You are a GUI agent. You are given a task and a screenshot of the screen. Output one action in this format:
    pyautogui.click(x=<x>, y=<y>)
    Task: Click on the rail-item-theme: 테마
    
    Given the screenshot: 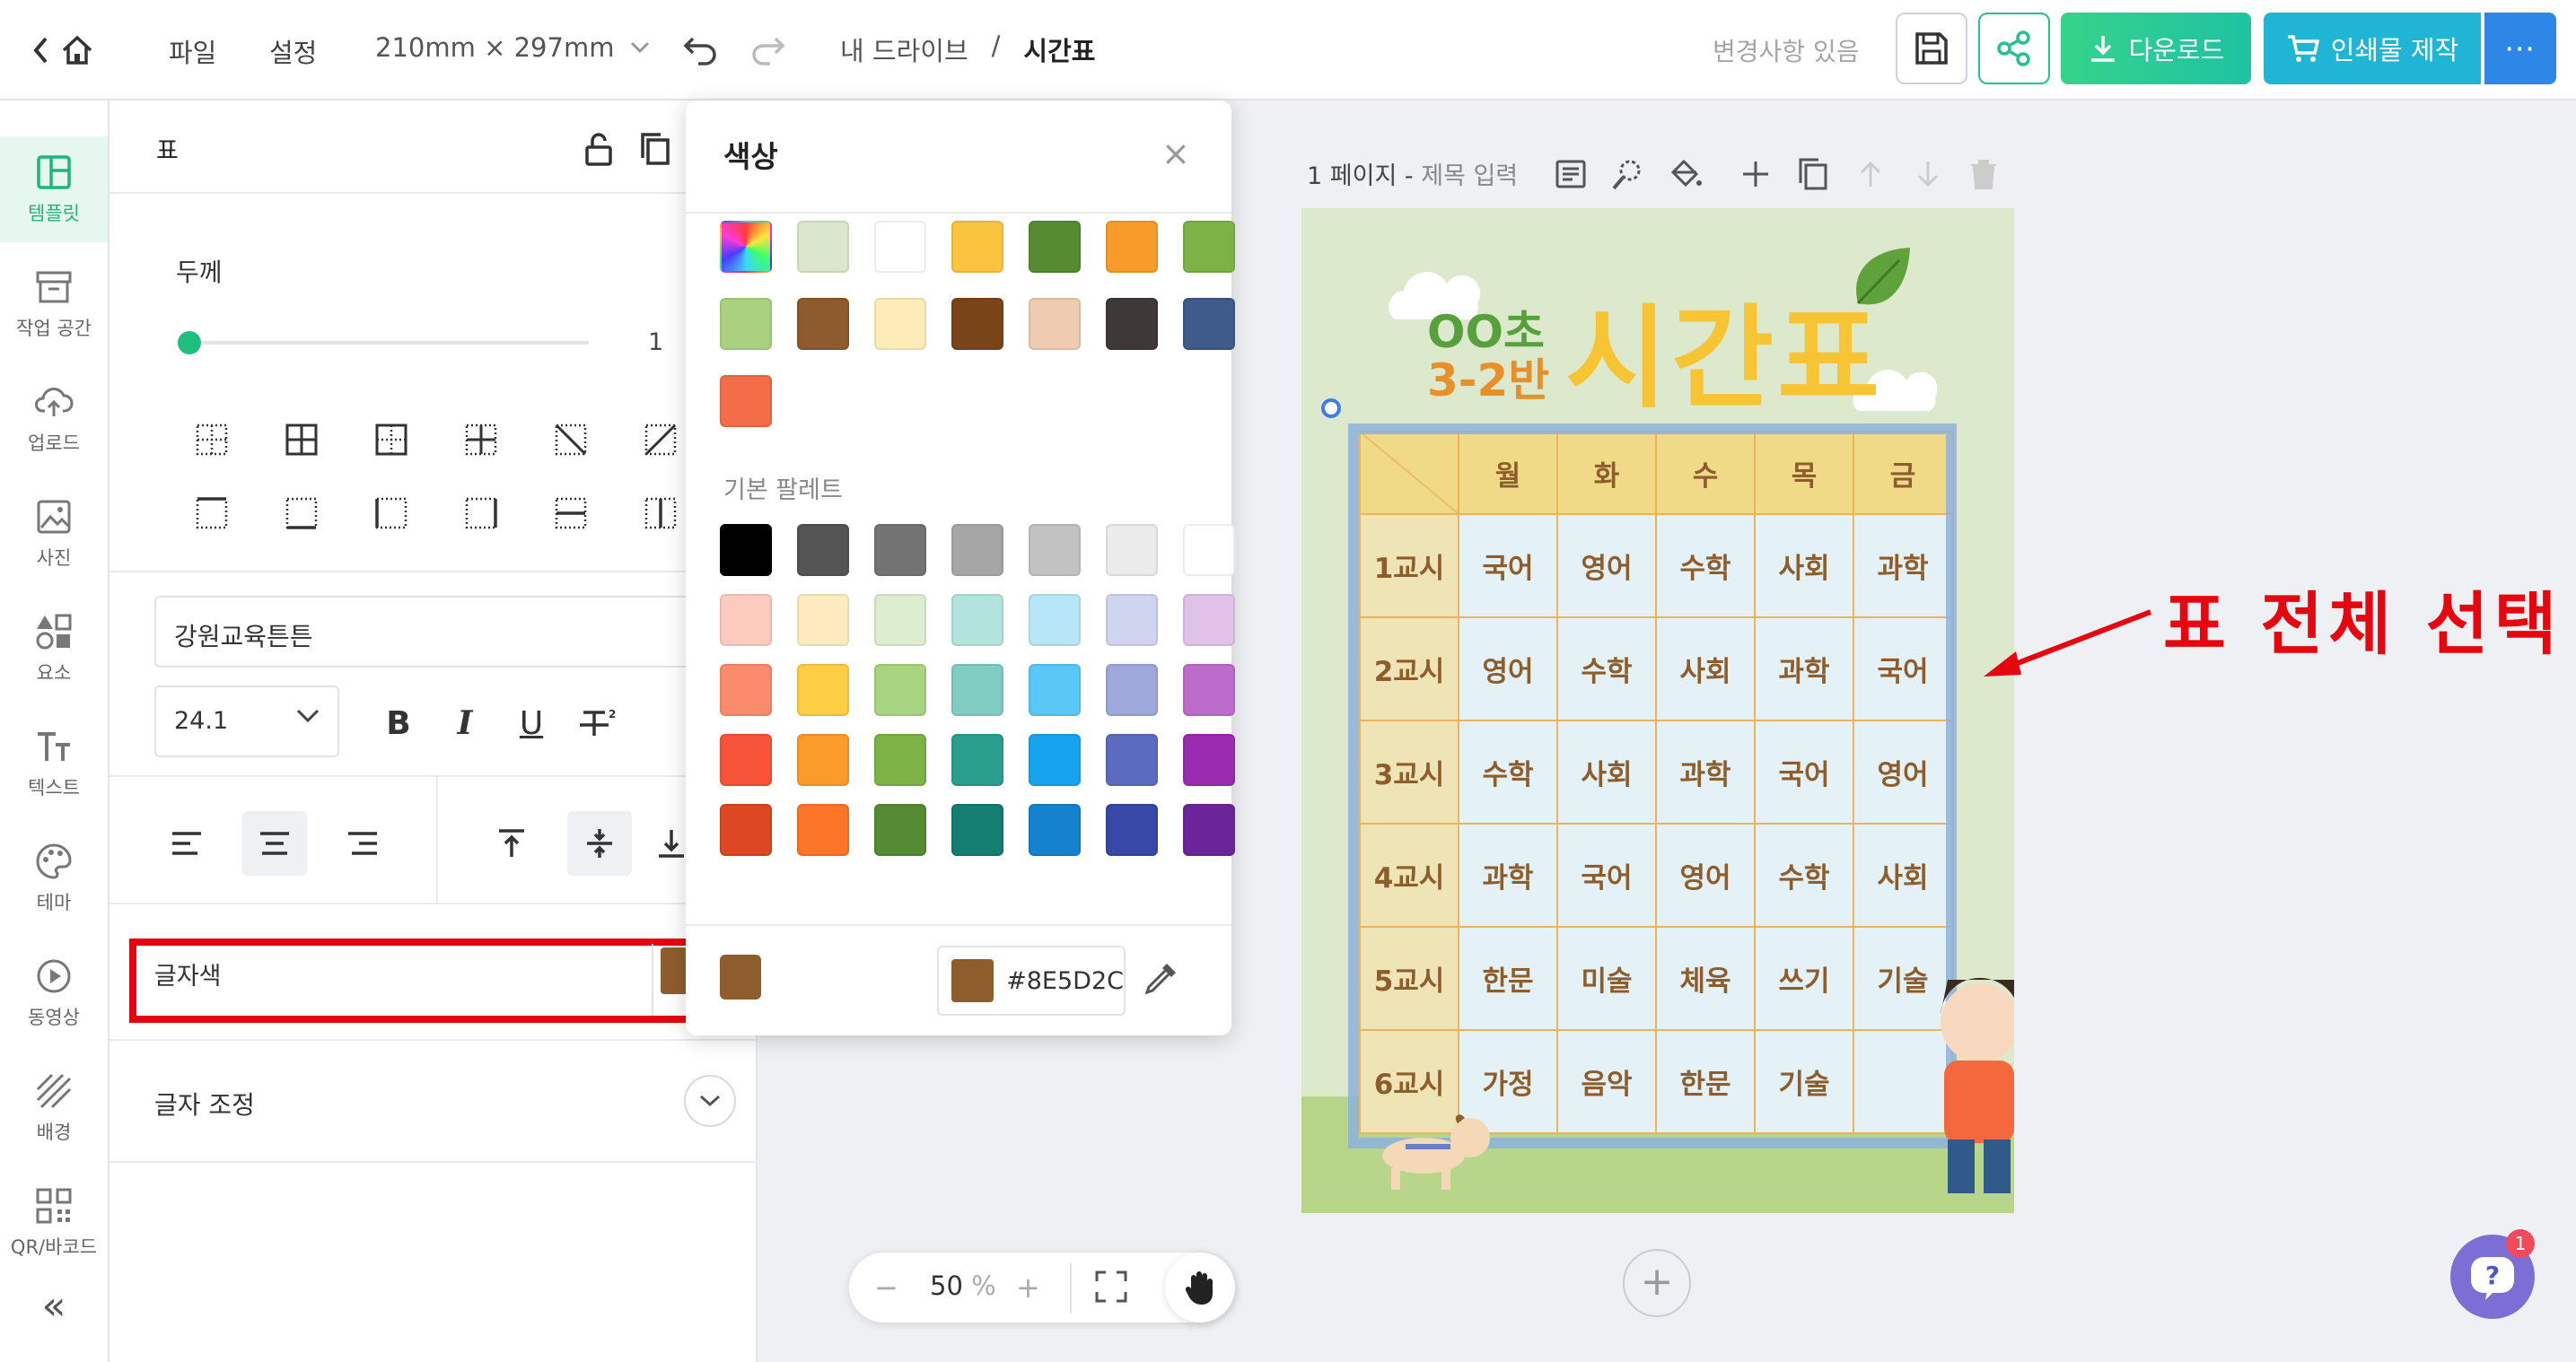 What is the action you would take?
    pyautogui.click(x=54, y=878)
    